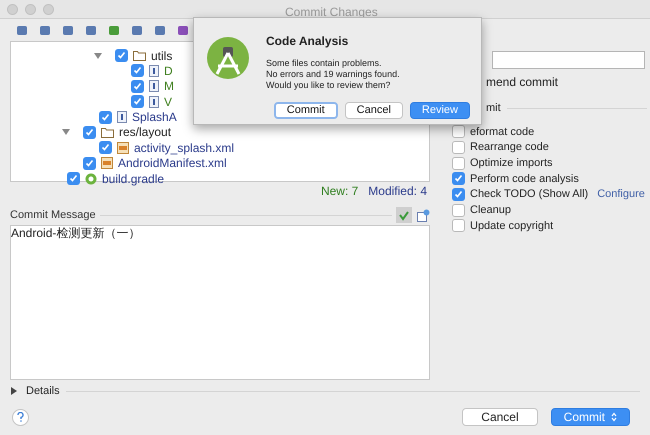  I want to click on option-label: Optimize imports, so click(511, 163).